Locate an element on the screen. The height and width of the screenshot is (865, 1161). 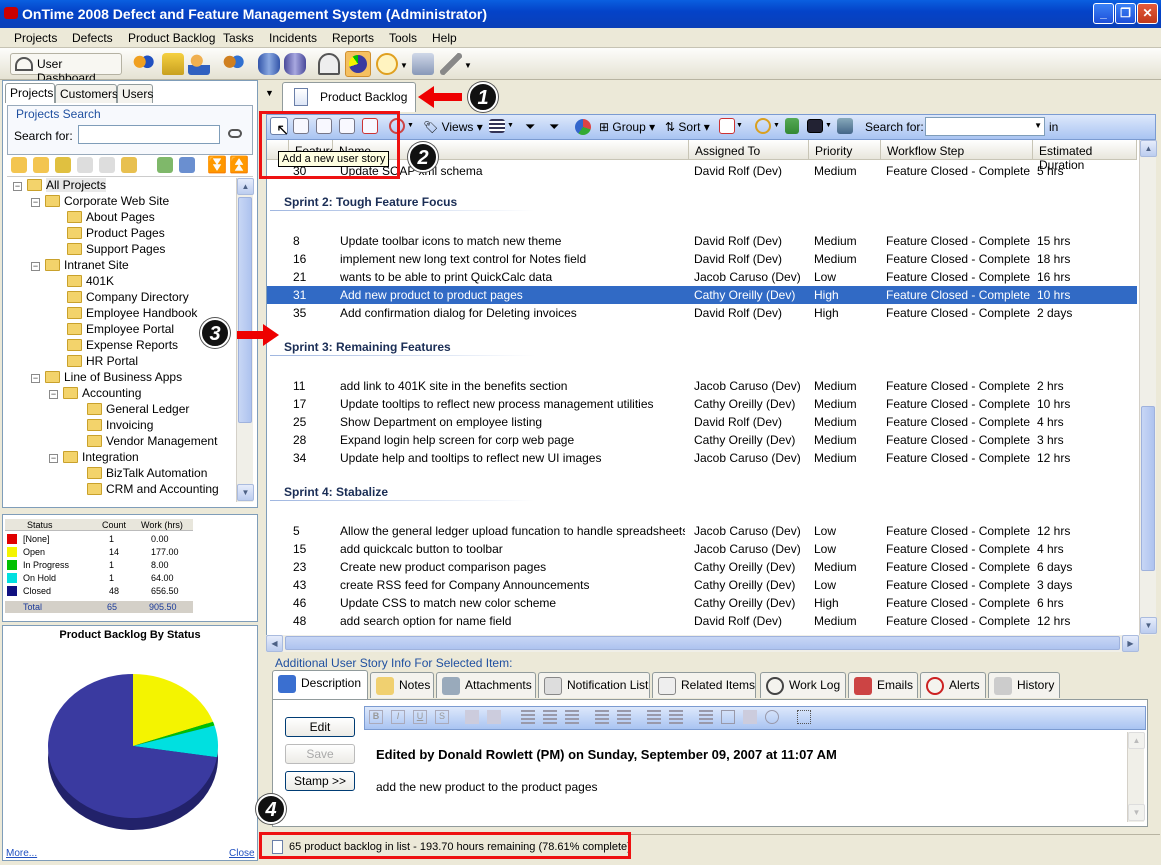
binoculars-icon is located at coordinates (235, 133).